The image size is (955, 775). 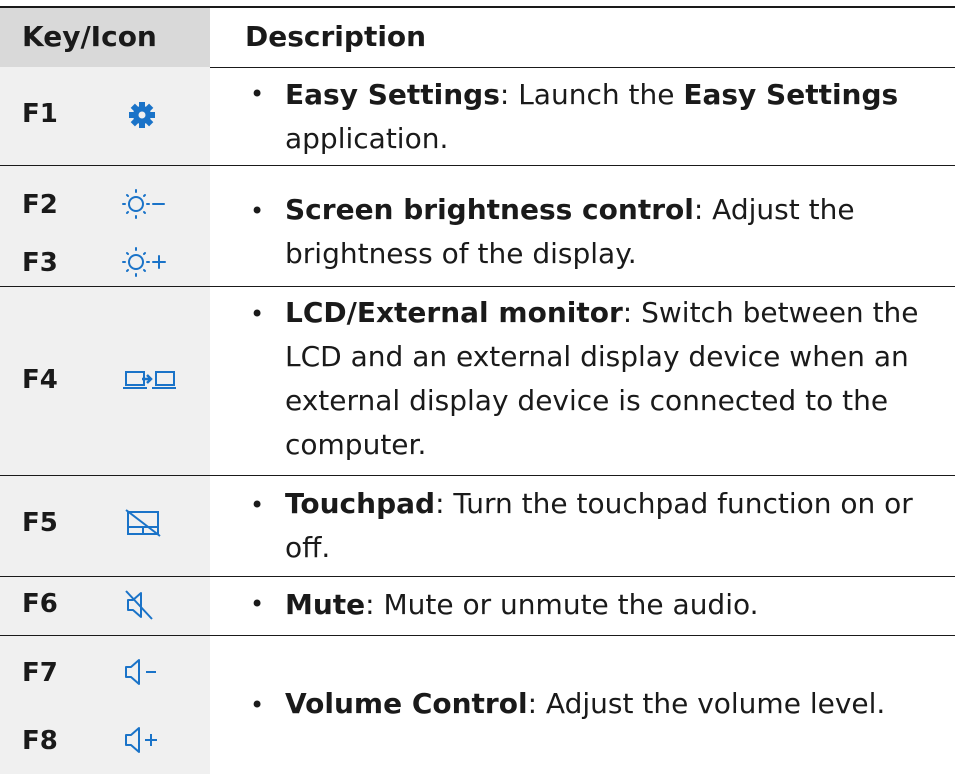 I want to click on header-description-label: Description, so click(x=336, y=36).